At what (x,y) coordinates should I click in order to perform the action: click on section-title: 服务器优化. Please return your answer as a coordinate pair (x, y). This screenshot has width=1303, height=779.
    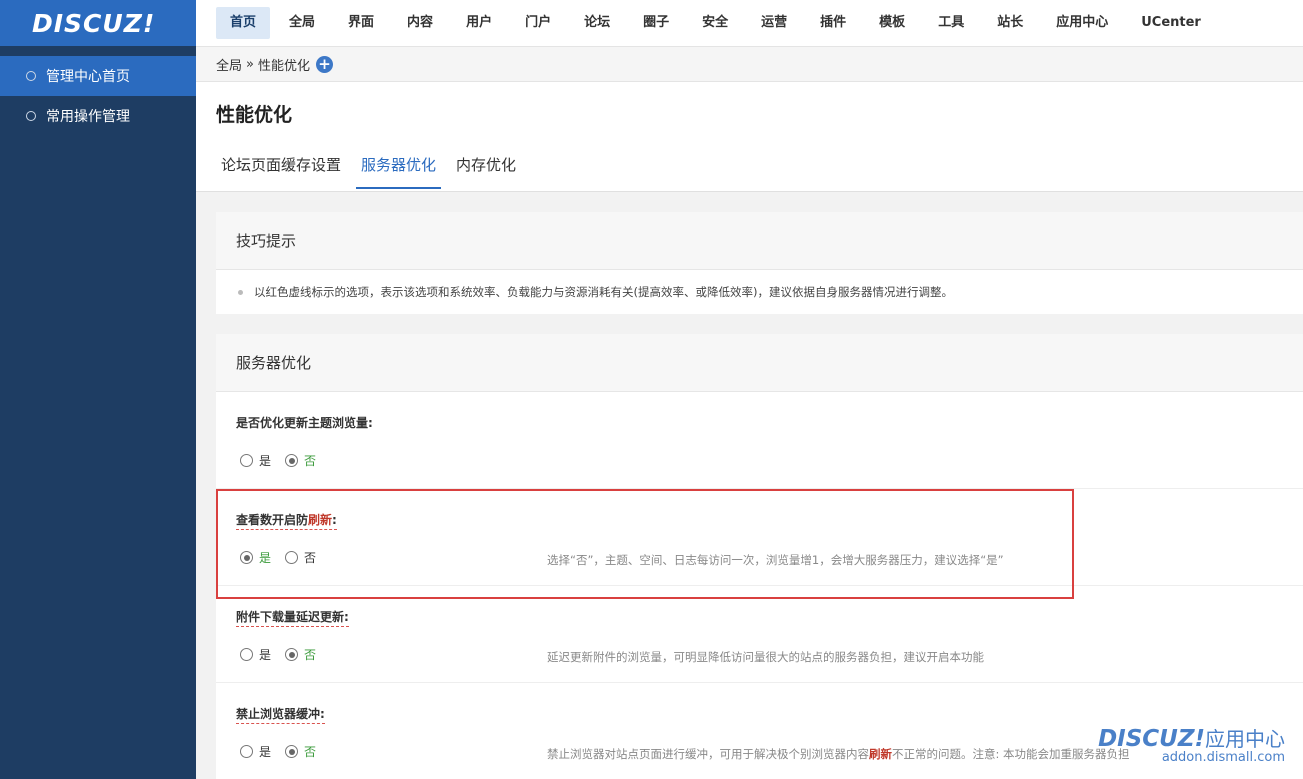
    Looking at the image, I should click on (759, 363).